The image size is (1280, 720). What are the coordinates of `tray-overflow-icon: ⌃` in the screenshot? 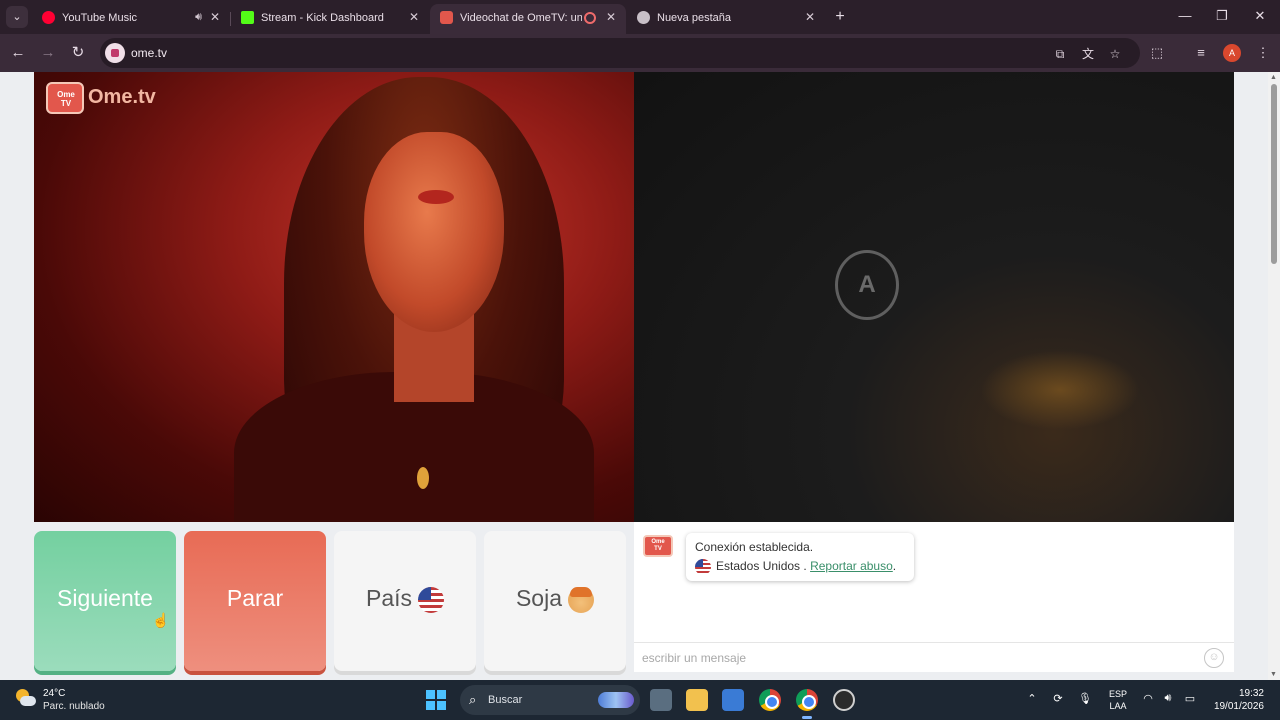 It's located at (1032, 698).